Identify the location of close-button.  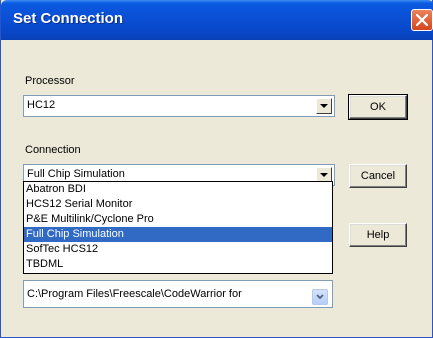
(422, 20).